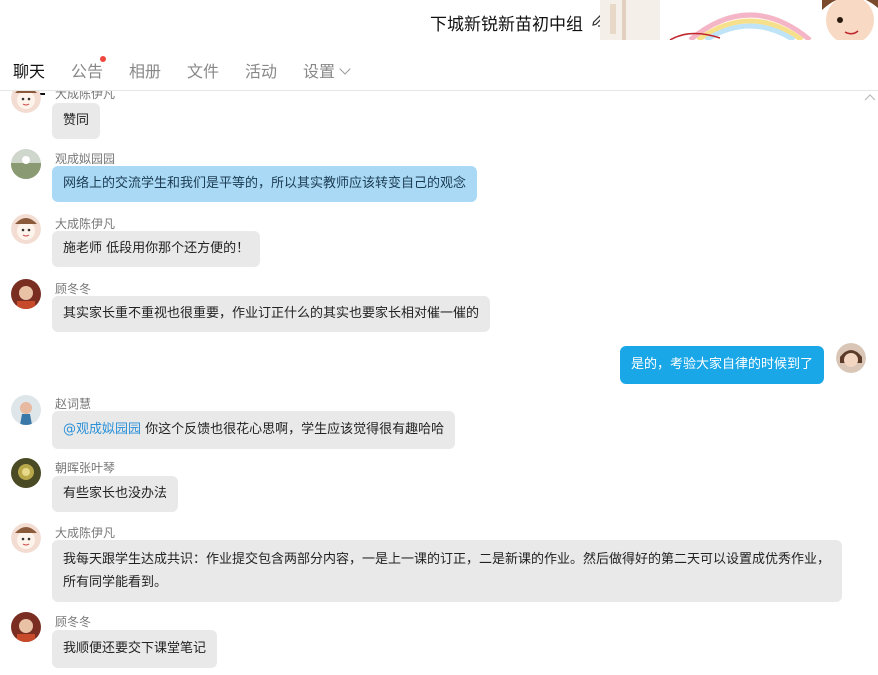 This screenshot has height=675, width=878. I want to click on sender-name: 朝晖张叶琴, so click(85, 468).